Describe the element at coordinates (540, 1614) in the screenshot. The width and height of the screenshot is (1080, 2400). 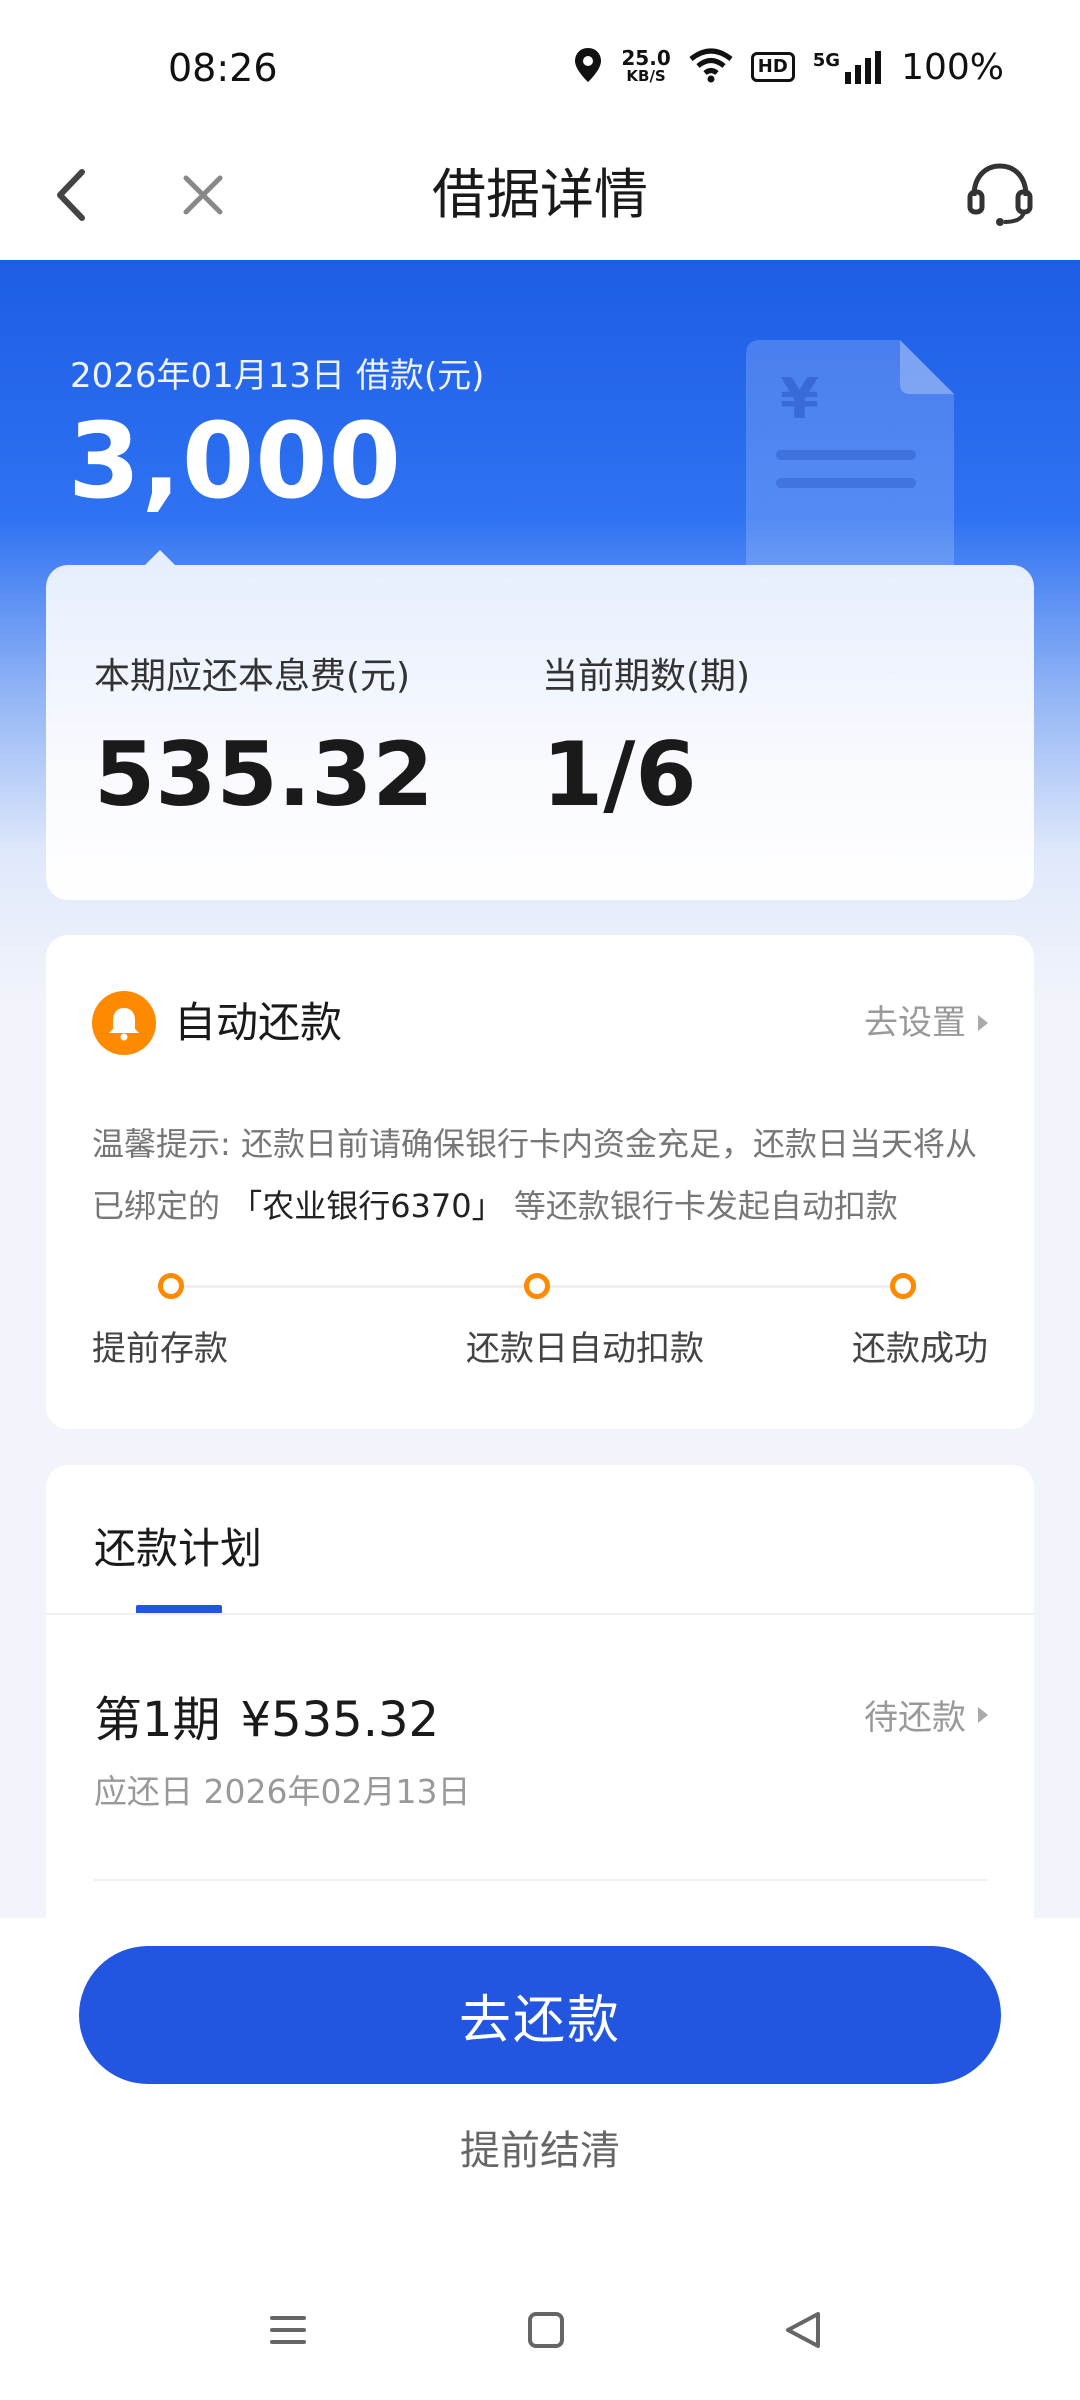
I see `tab-divider` at that location.